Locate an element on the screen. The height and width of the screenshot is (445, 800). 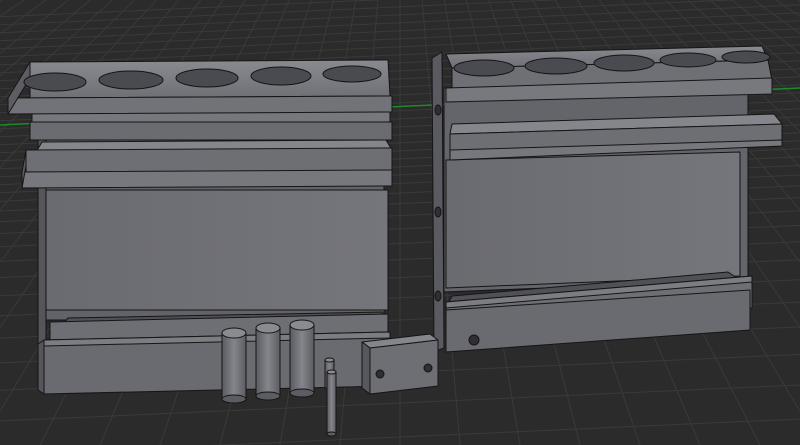
thin-pins is located at coordinates (330, 397).